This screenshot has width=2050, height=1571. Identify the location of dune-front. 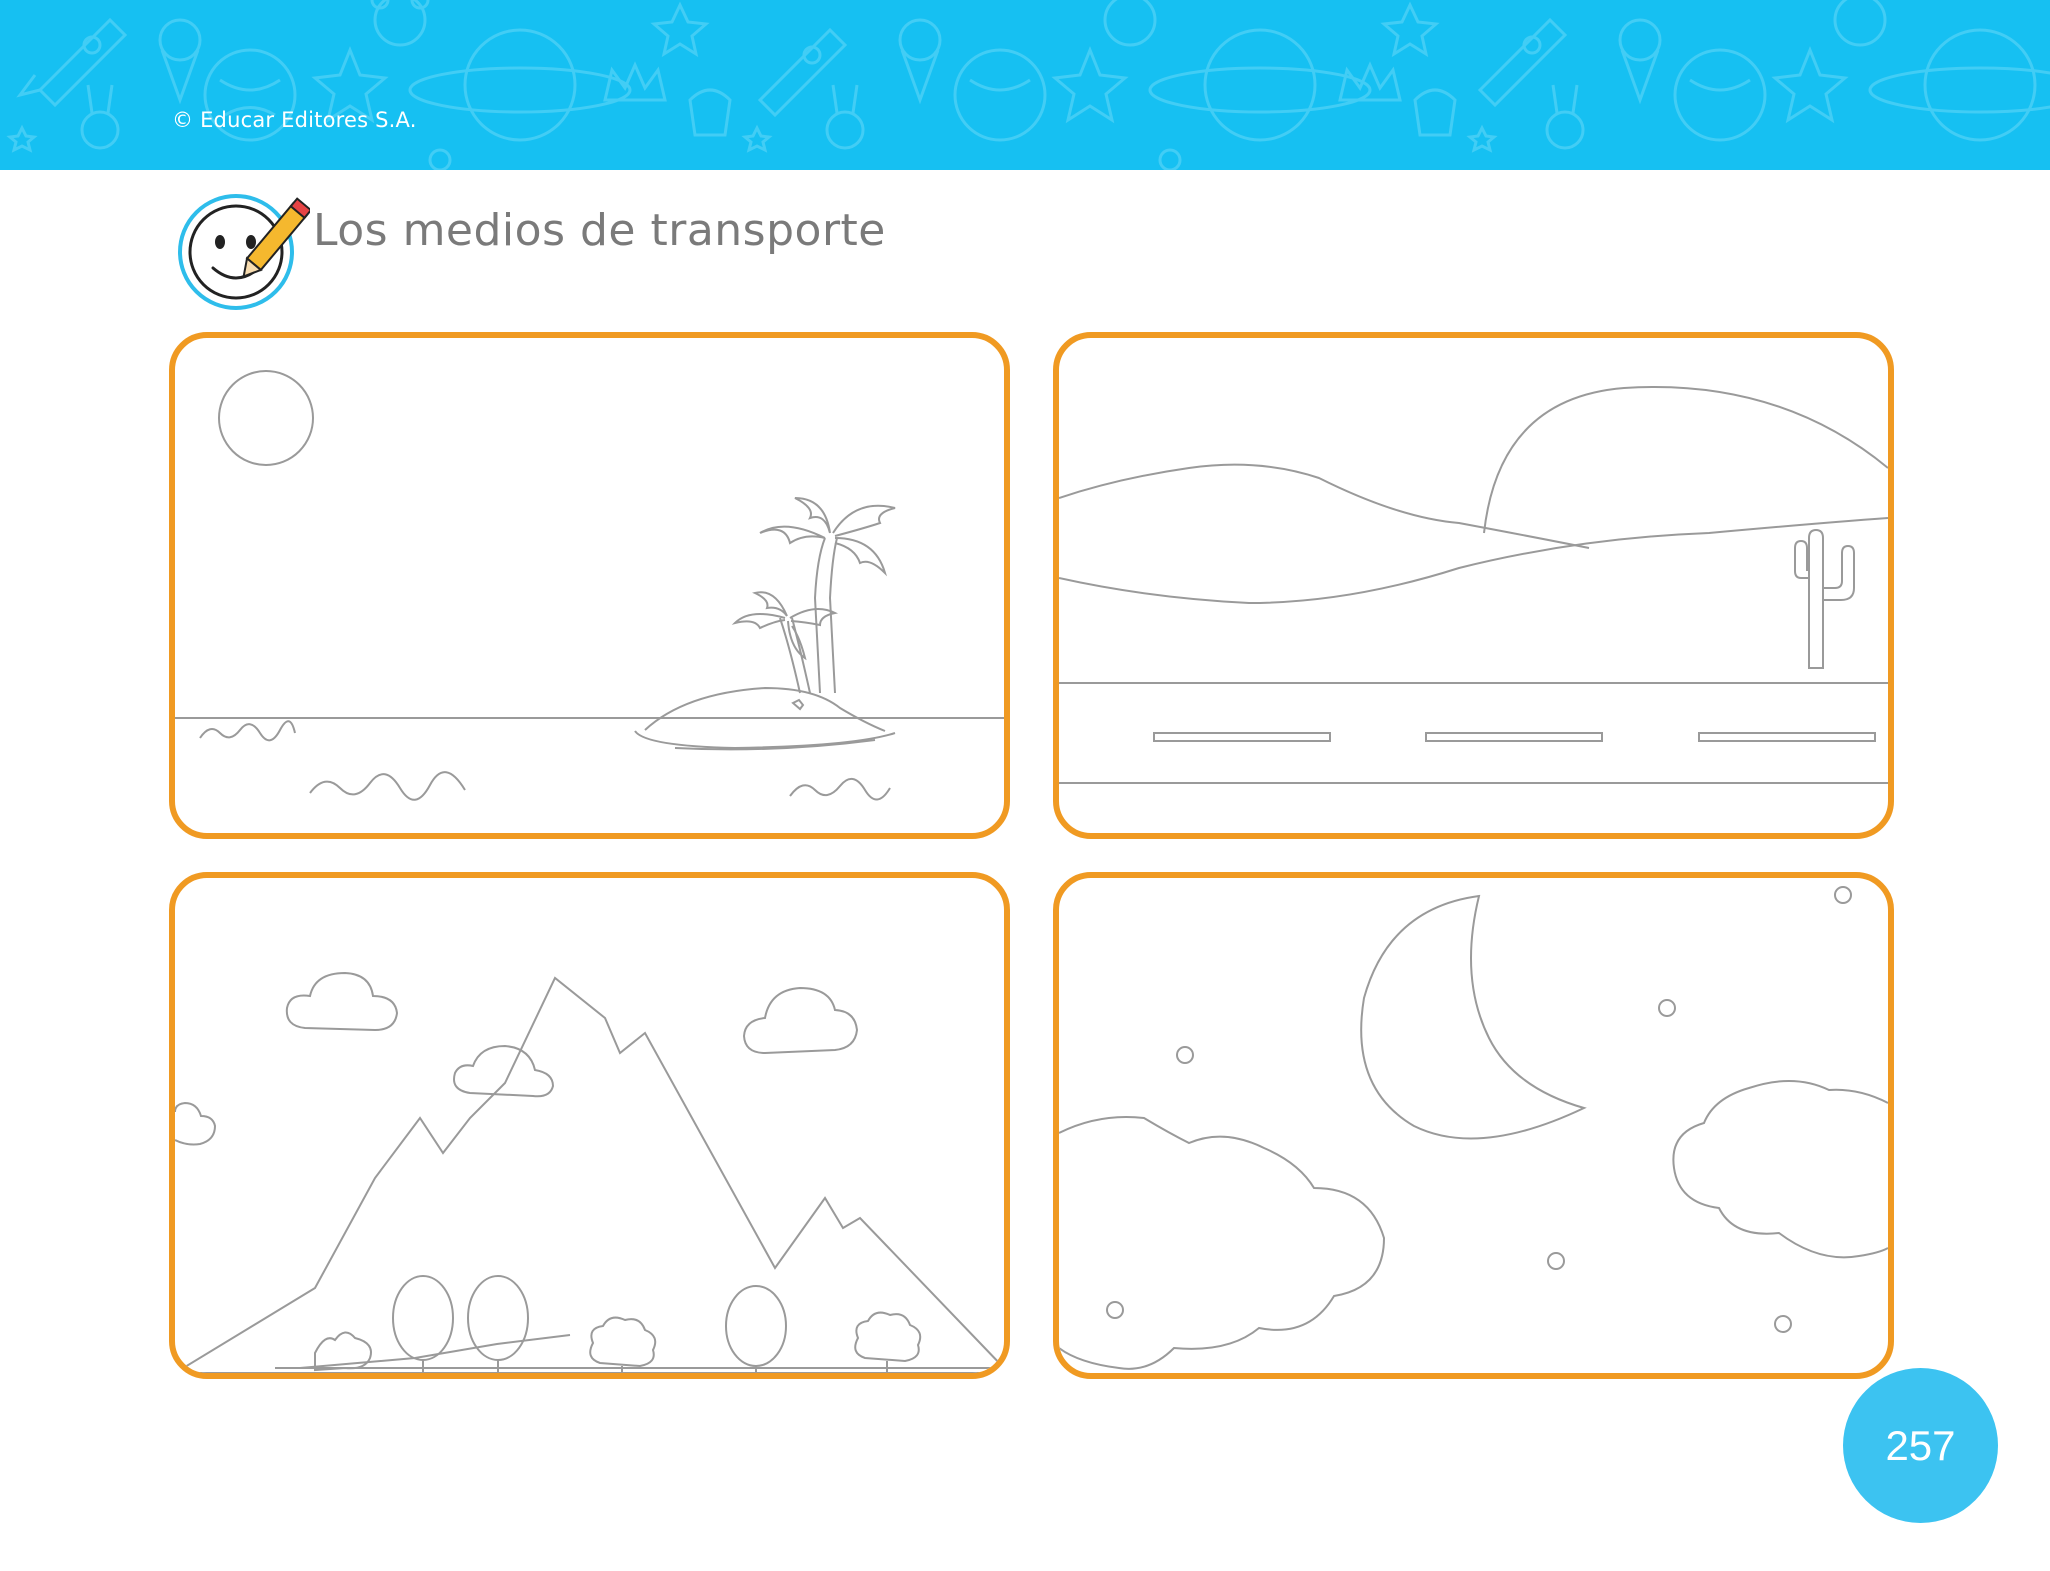
(1473, 561).